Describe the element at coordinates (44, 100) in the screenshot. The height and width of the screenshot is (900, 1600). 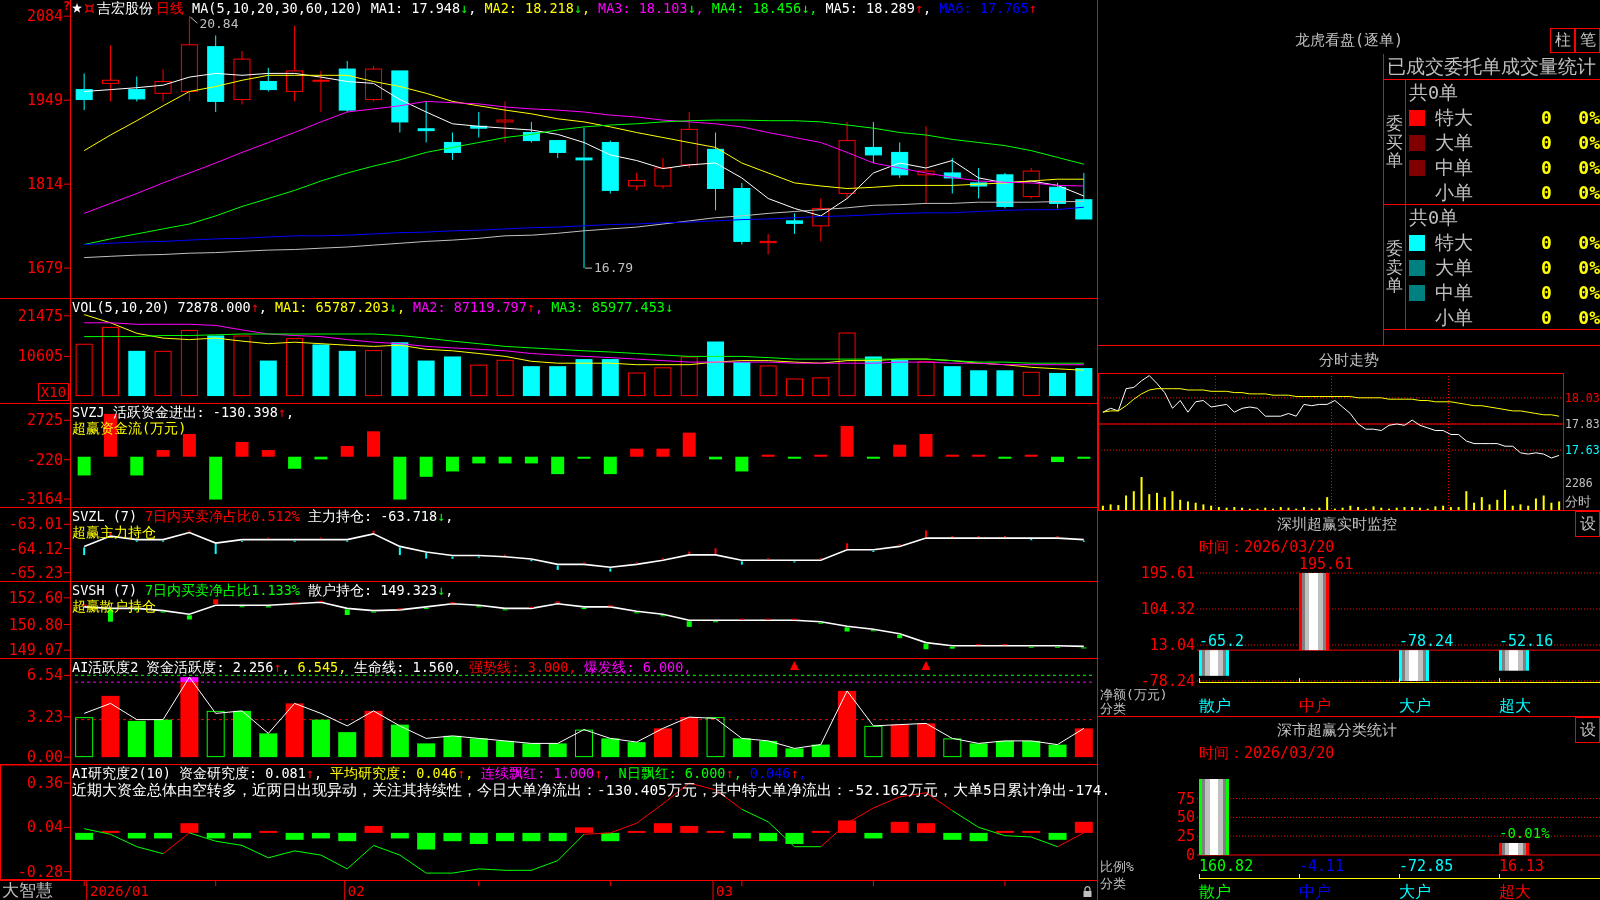
I see `axis-tick-label: 1949` at that location.